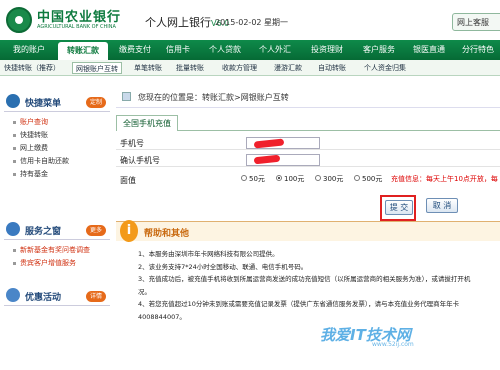 The height and width of the screenshot is (370, 500). Describe the element at coordinates (294, 179) in the screenshot. I see `amount-option-label: 100元` at that location.